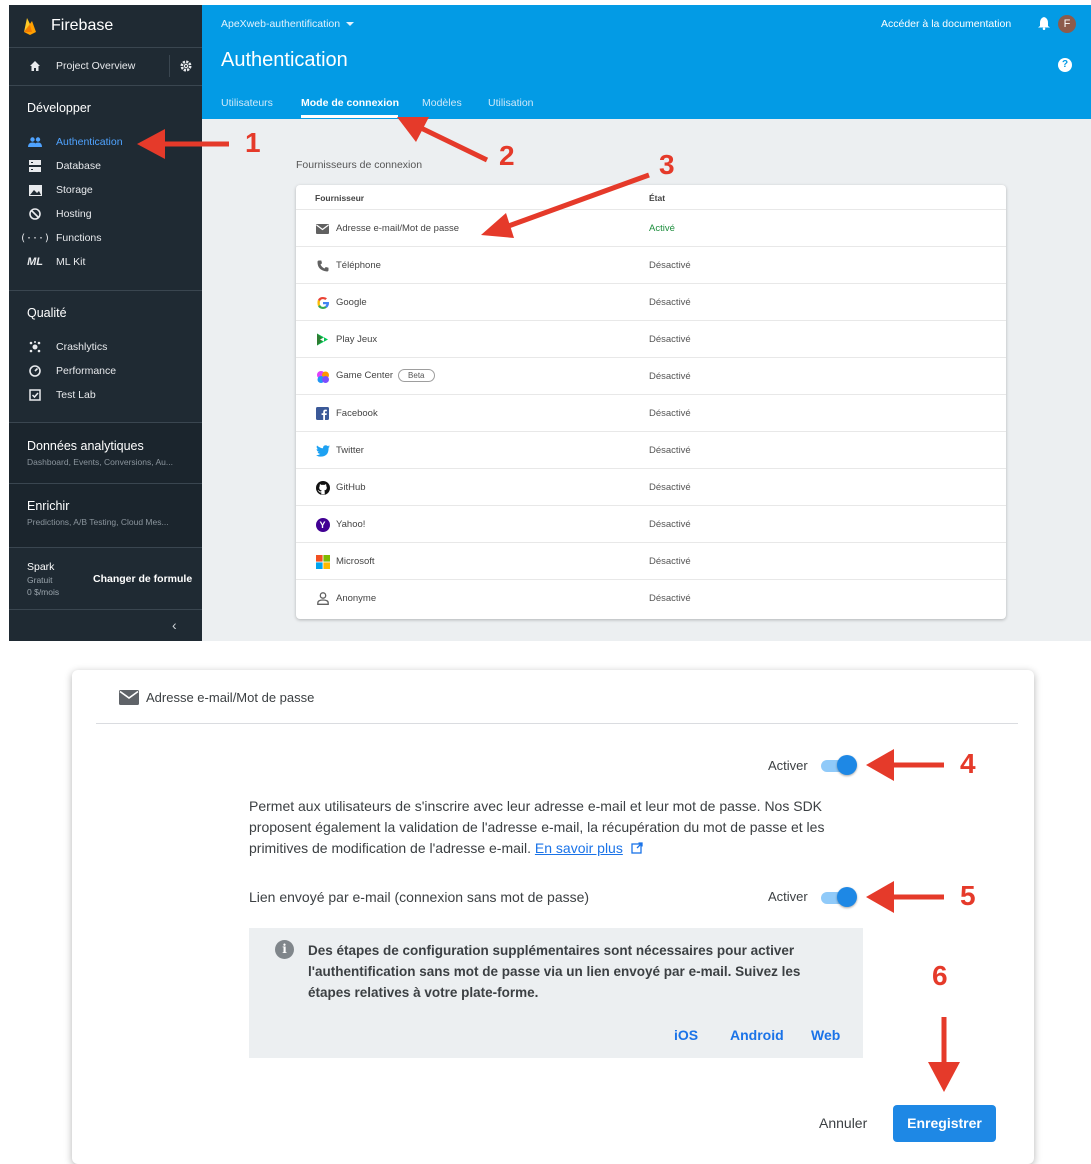 The height and width of the screenshot is (1164, 1091). I want to click on annotation-number-3: 3, so click(667, 164).